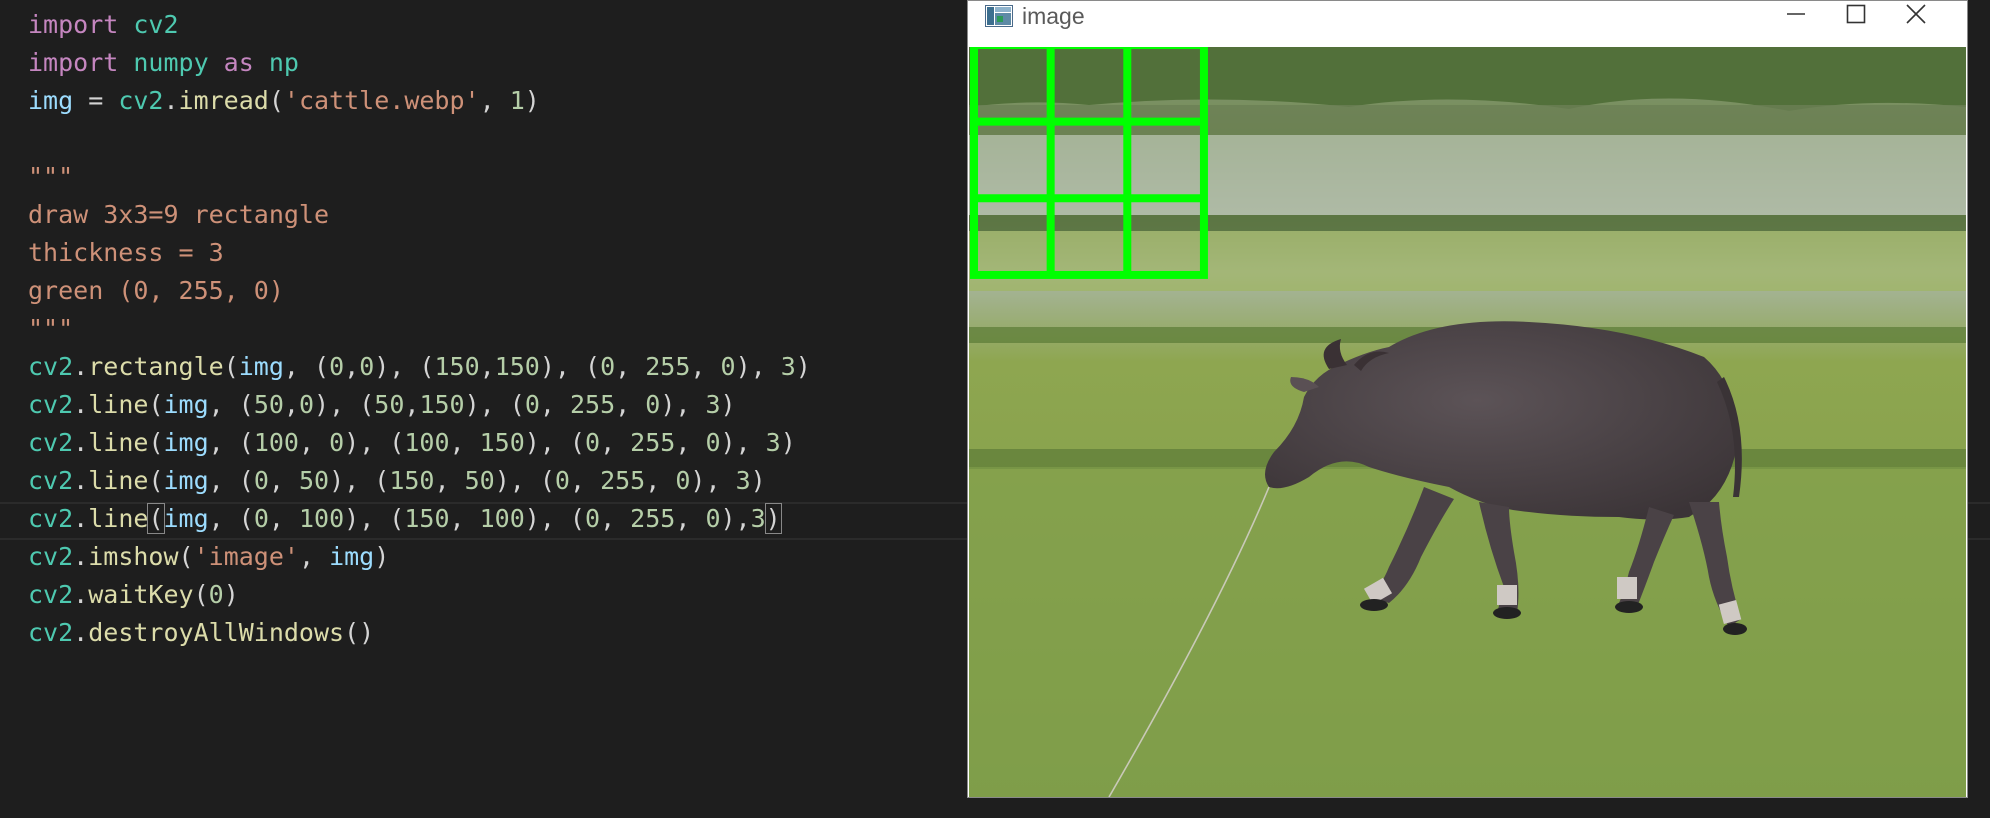 The image size is (1990, 818). I want to click on maximize-icon, so click(1856, 16).